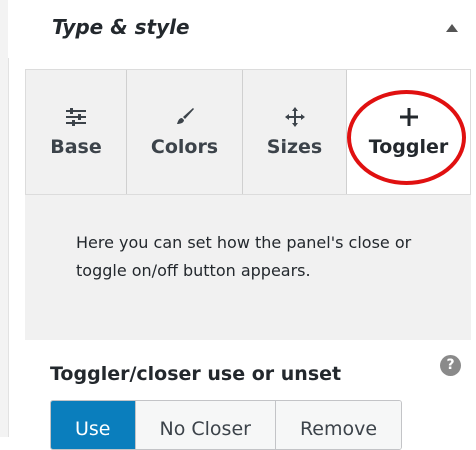  What do you see at coordinates (93, 425) in the screenshot?
I see `option-use-button: Use` at bounding box center [93, 425].